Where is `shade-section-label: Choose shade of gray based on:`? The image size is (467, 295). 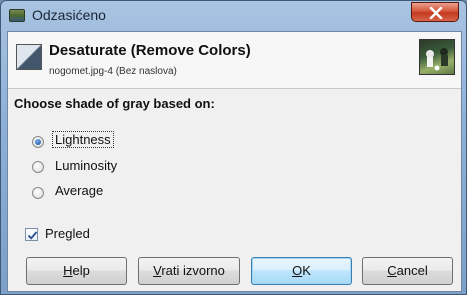
shade-section-label: Choose shade of gray based on: is located at coordinates (114, 103).